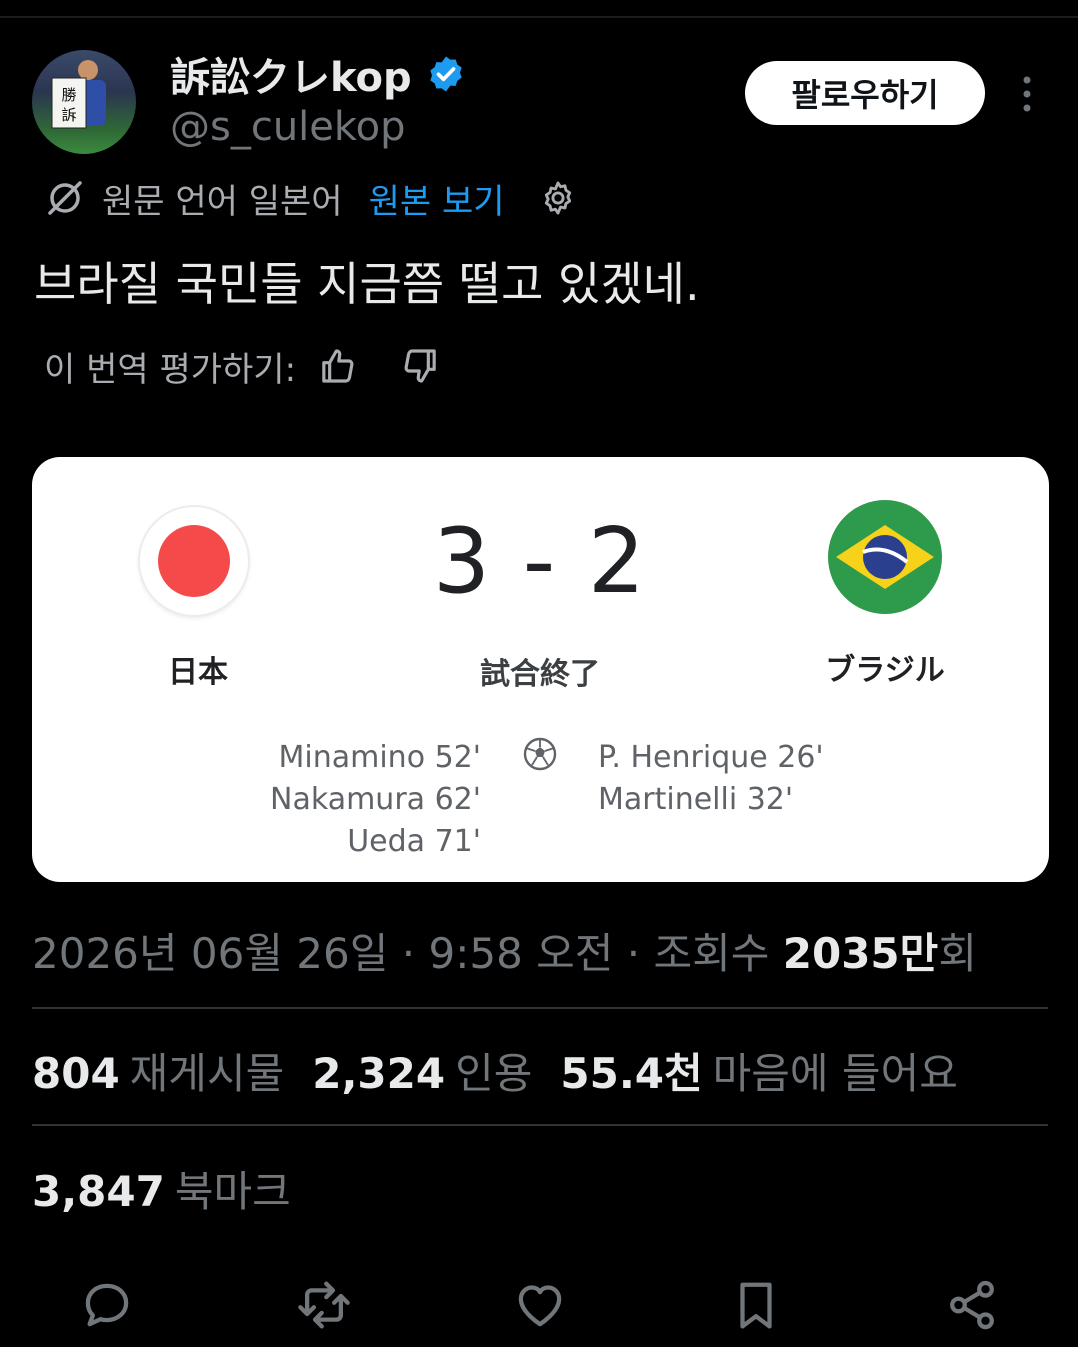 The width and height of the screenshot is (1078, 1347). I want to click on bookmarks-label: 북마크, so click(233, 1191).